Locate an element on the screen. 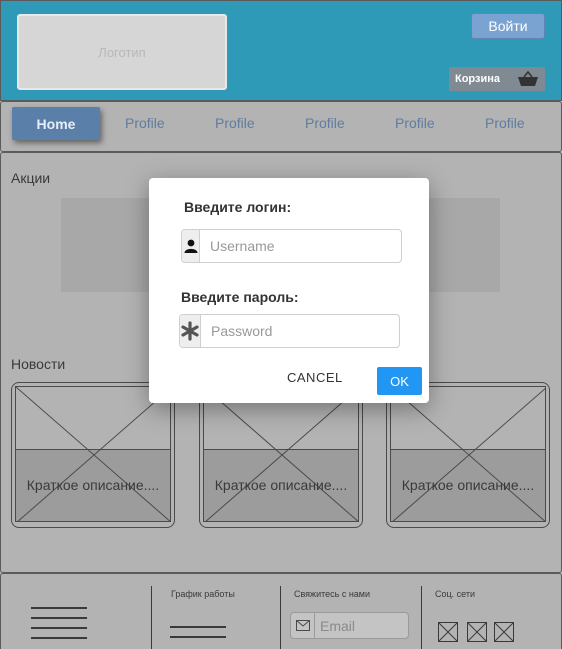  logo-text: Логотип is located at coordinates (122, 52).